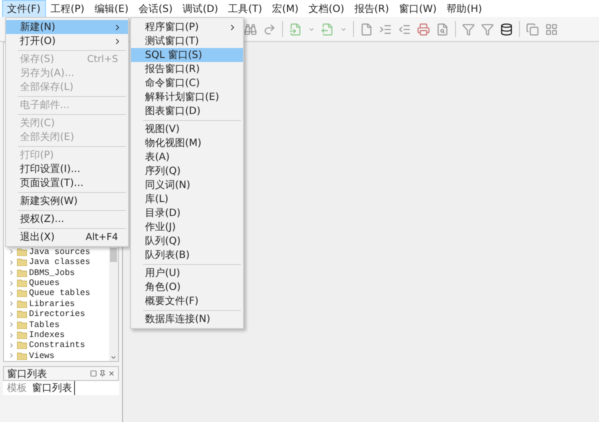  Describe the element at coordinates (187, 41) in the screenshot. I see `menu-item: 测试窗口(T)` at that location.